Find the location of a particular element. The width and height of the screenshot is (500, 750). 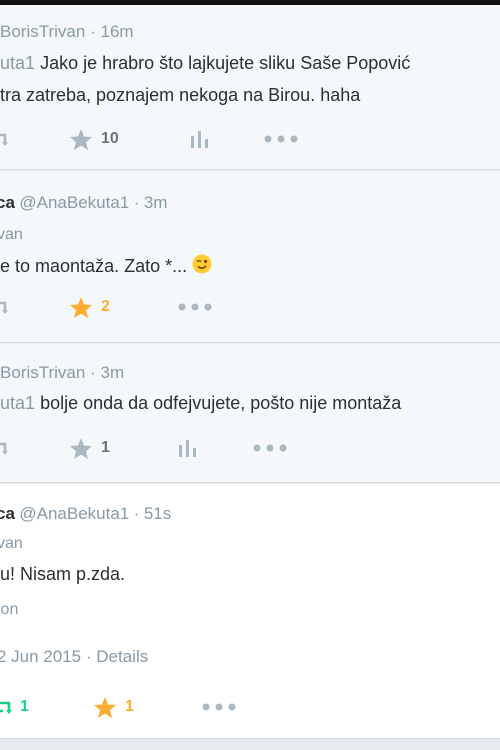

tweet-2-retweet-button is located at coordinates (4, 307).